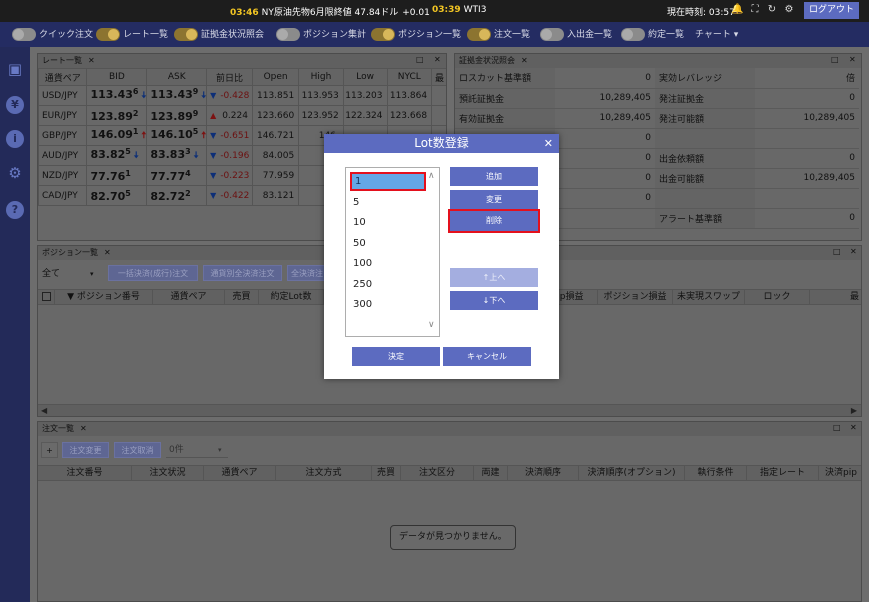 This screenshot has width=869, height=602. What do you see at coordinates (330, 11) in the screenshot?
I see `ticker-item-1: 03:46 NY原油先物6月限終値 47.84ドル +0.01` at bounding box center [330, 11].